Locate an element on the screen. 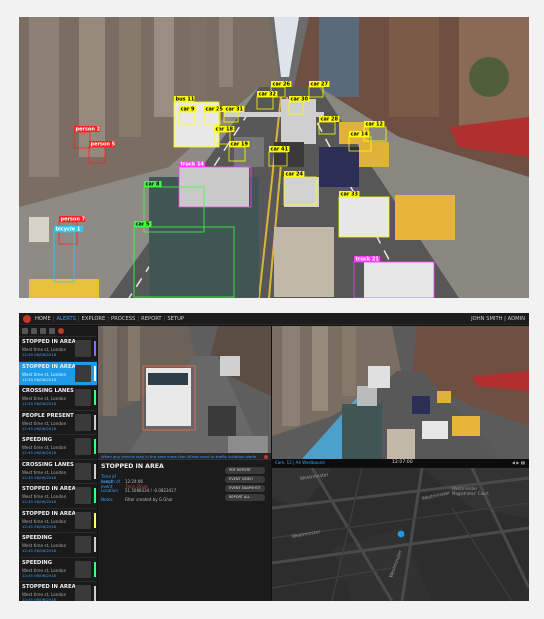  location-pin-icon is located at coordinates (401, 534).